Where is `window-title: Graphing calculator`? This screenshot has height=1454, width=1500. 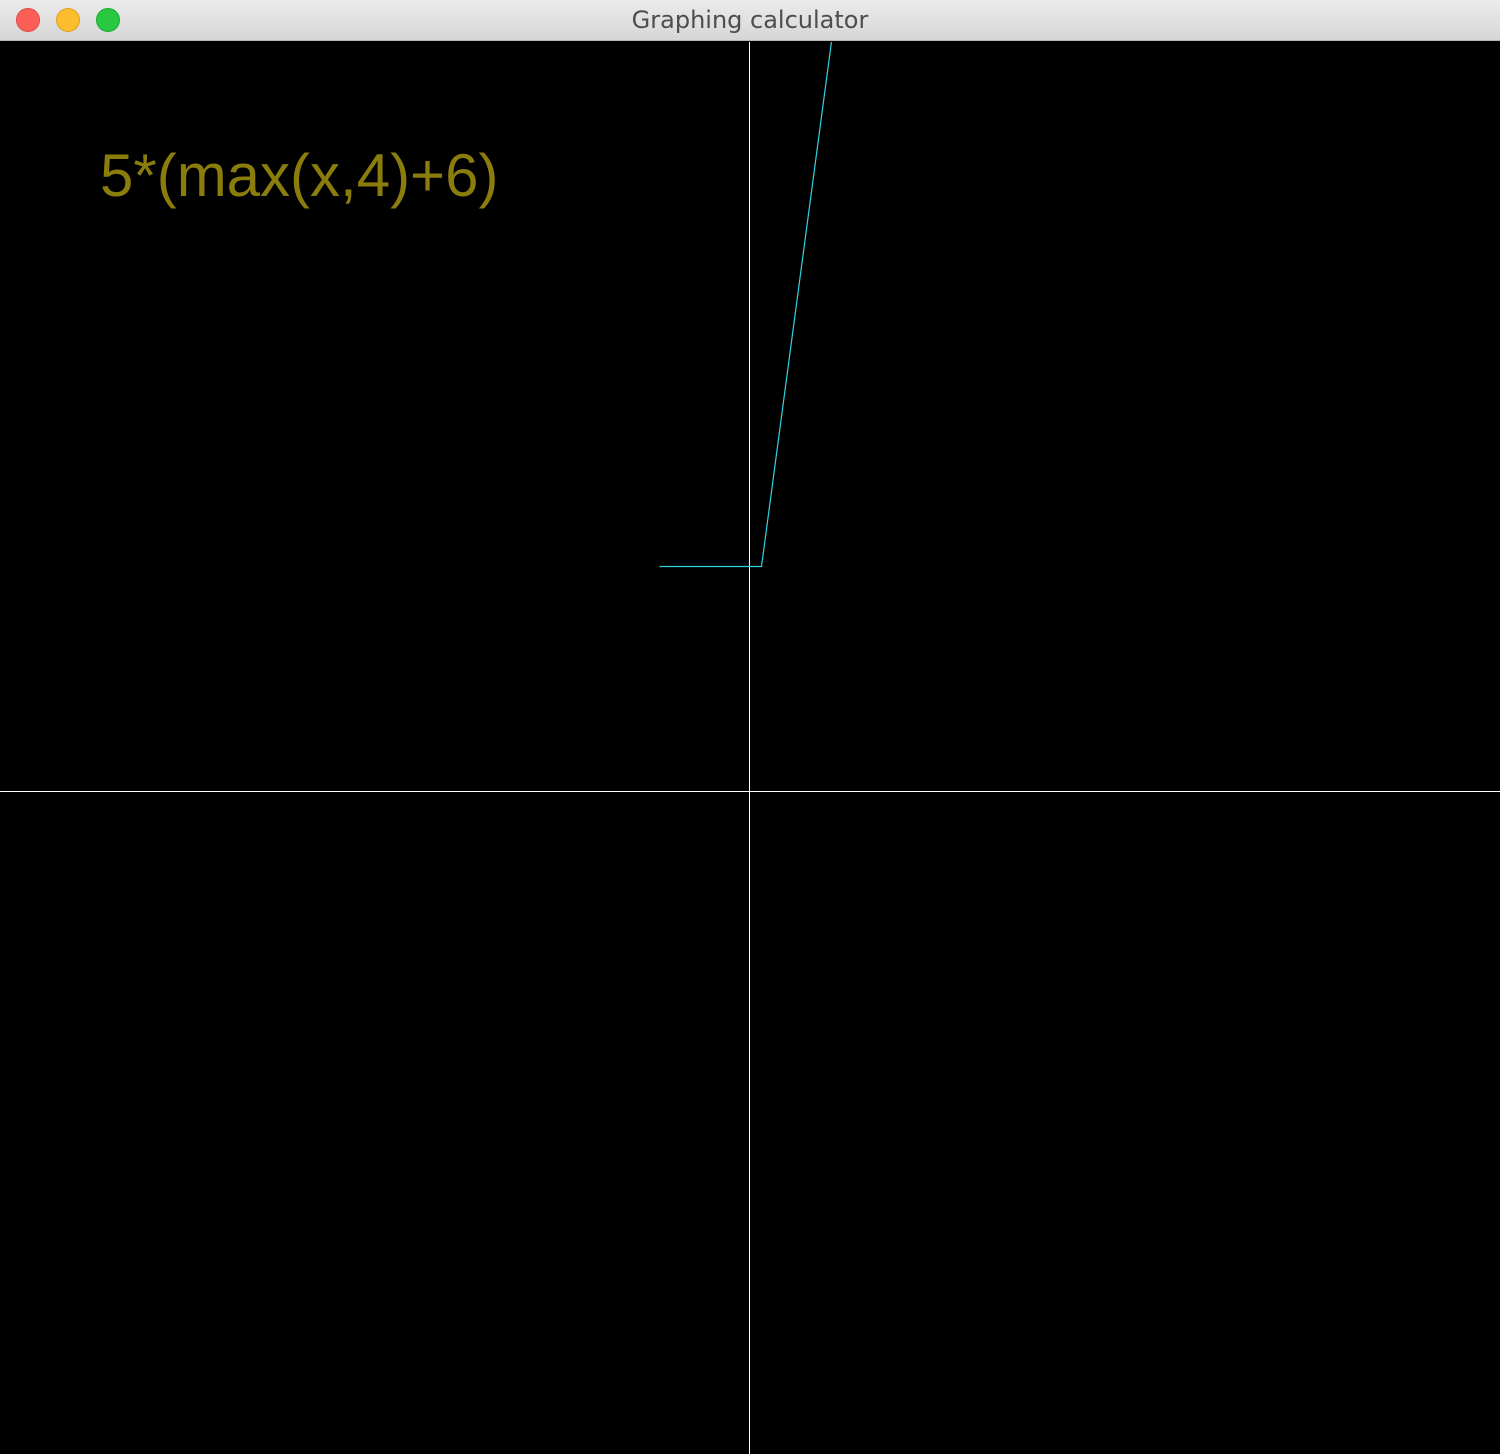
window-title: Graphing calculator is located at coordinates (750, 20).